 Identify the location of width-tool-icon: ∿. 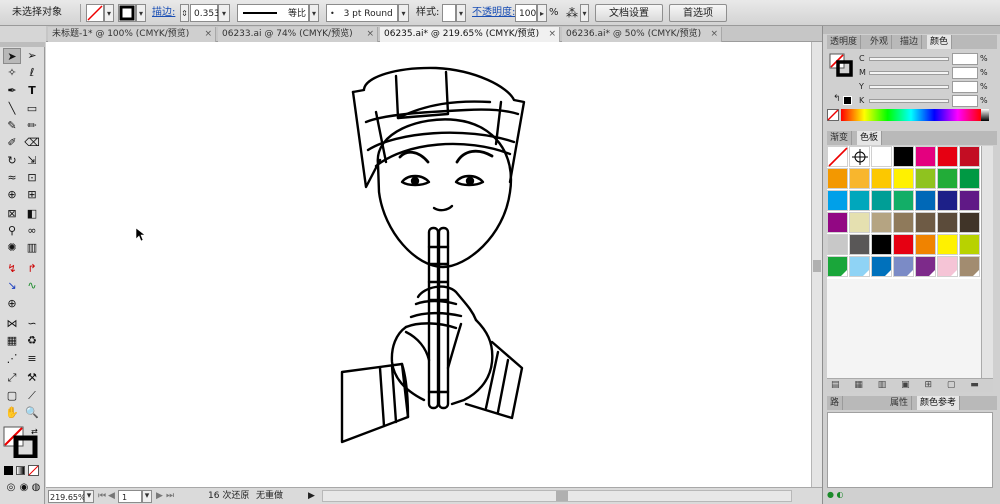
(32, 286).